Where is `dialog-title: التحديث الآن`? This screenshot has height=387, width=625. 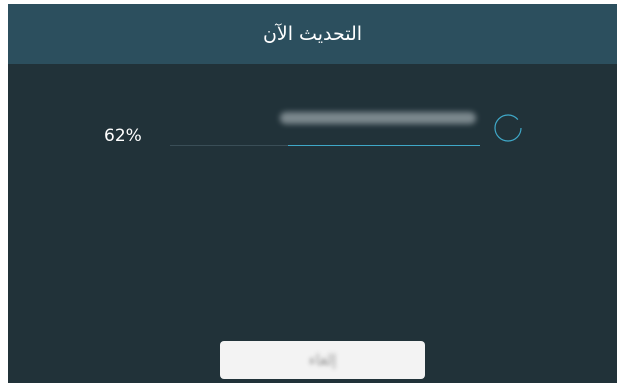 dialog-title: التحديث الآن is located at coordinates (312, 34).